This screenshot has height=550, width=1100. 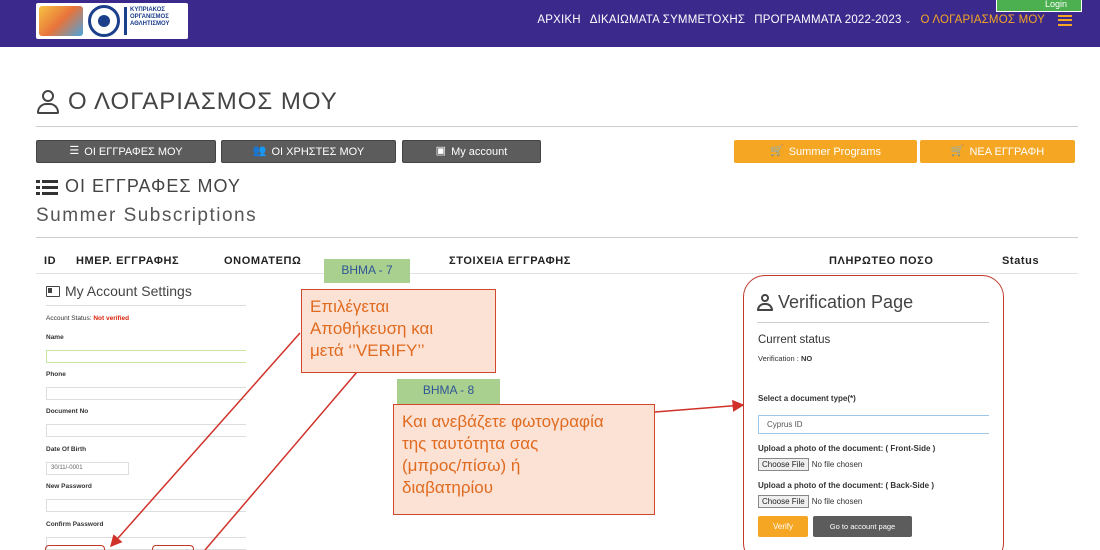 What do you see at coordinates (837, 501) in the screenshot?
I see `back-side-file-status: No file chosen` at bounding box center [837, 501].